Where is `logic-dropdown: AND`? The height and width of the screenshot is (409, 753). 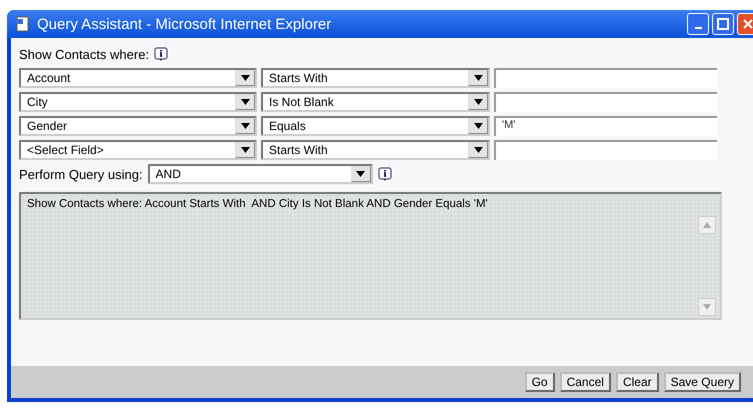
logic-dropdown: AND is located at coordinates (260, 174).